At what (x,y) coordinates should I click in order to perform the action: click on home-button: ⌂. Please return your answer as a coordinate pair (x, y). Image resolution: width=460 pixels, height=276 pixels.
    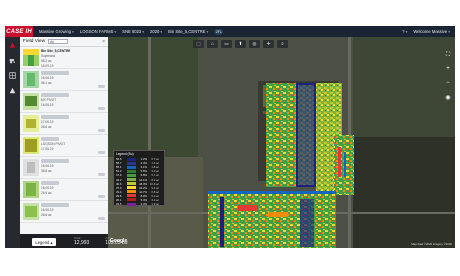
    Looking at the image, I should click on (212, 43).